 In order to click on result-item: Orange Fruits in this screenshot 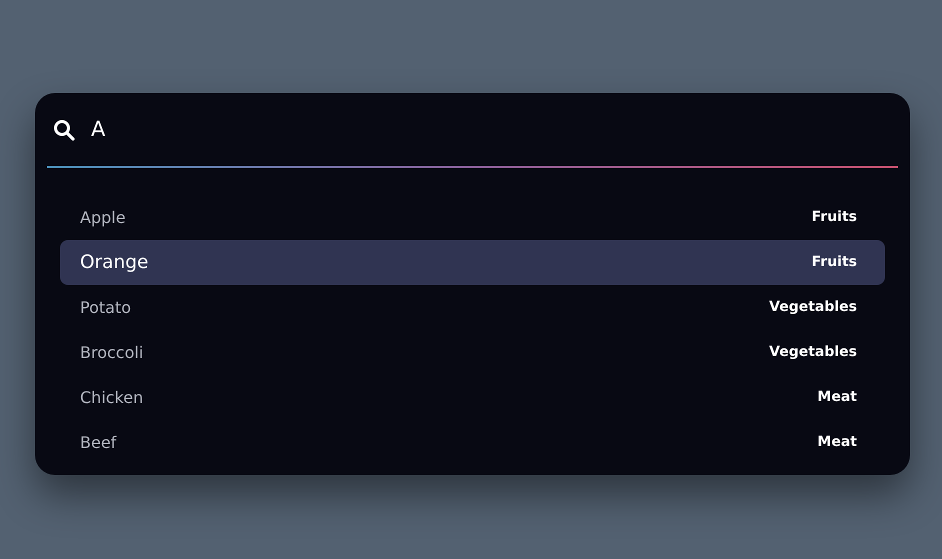, I will do `click(472, 262)`.